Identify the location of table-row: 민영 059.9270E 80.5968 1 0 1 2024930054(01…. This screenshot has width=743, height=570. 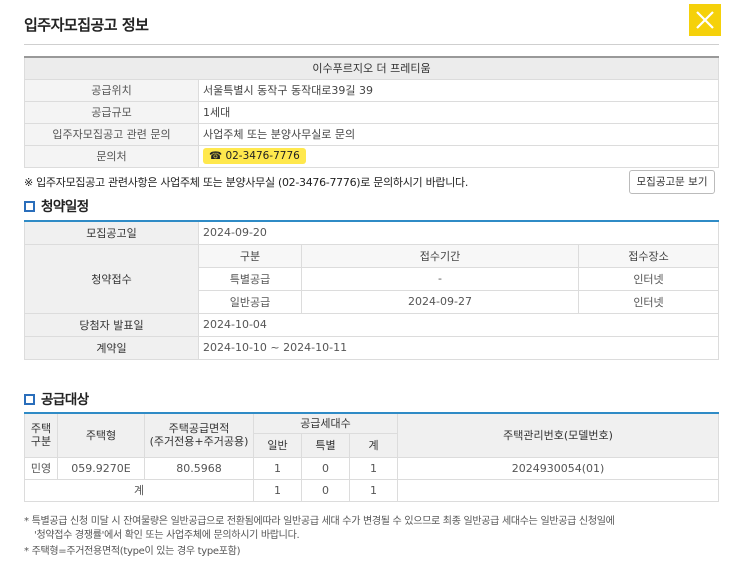
(371, 468).